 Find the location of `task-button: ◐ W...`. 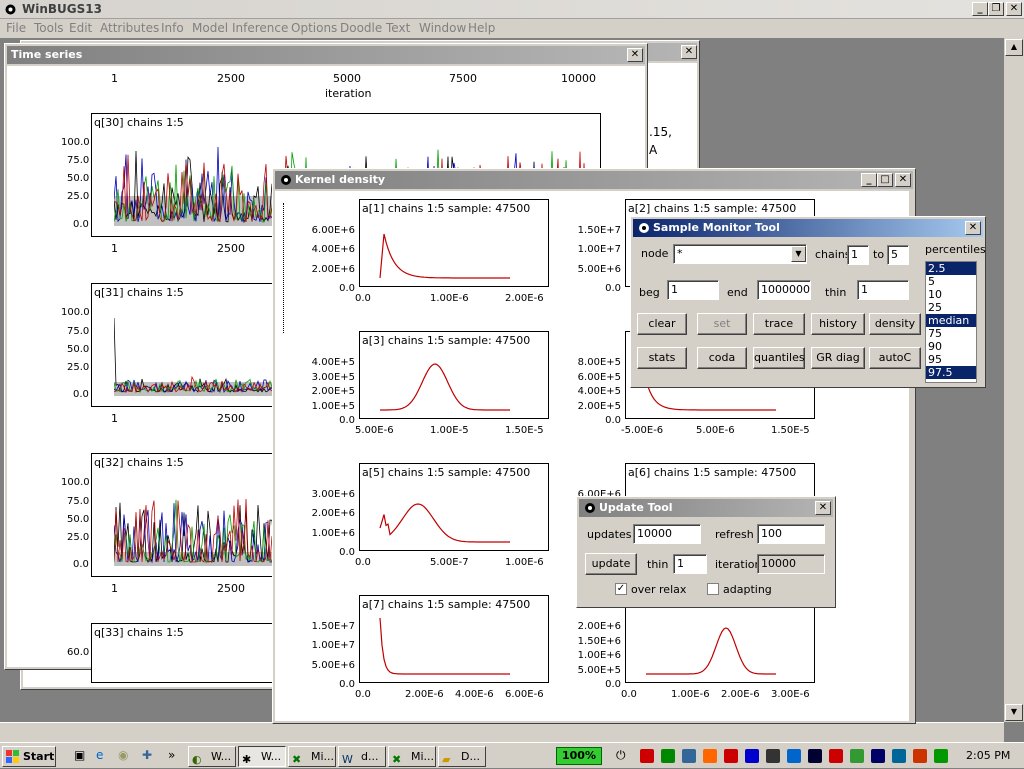

task-button: ◐ W... is located at coordinates (212, 756).